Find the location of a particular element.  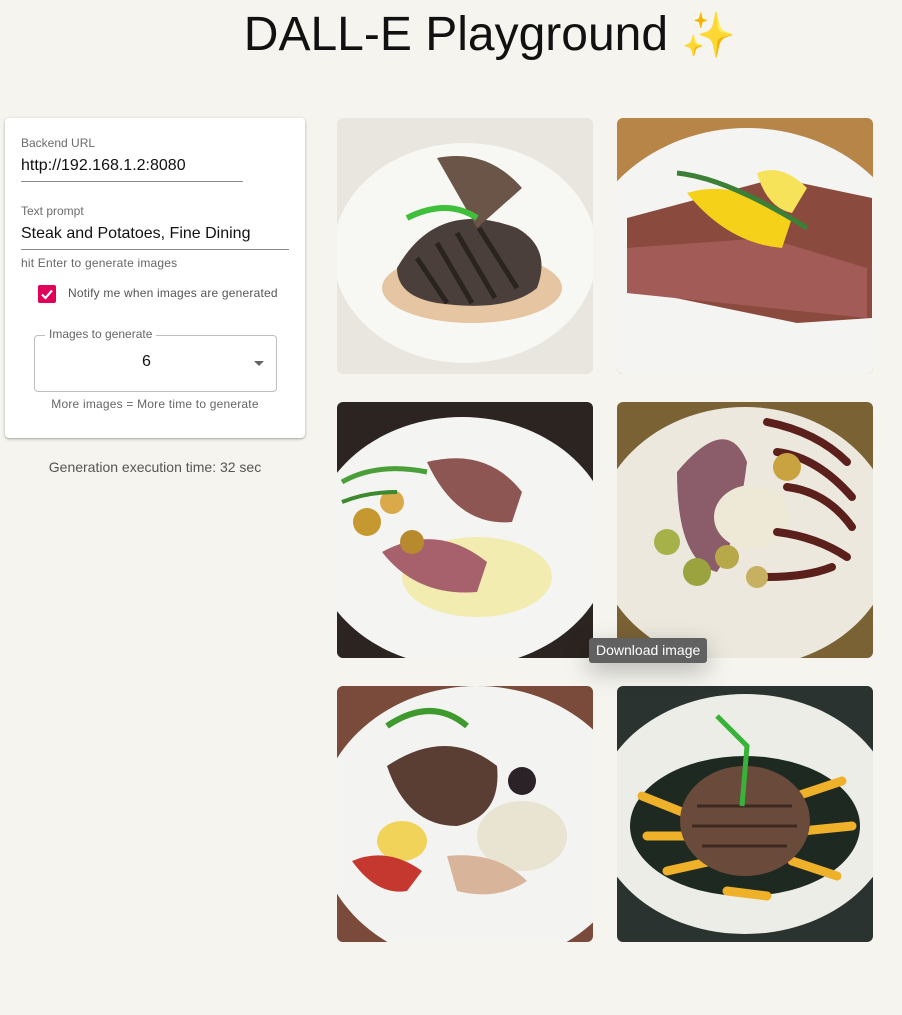

text-prompt-underline is located at coordinates (155, 249).